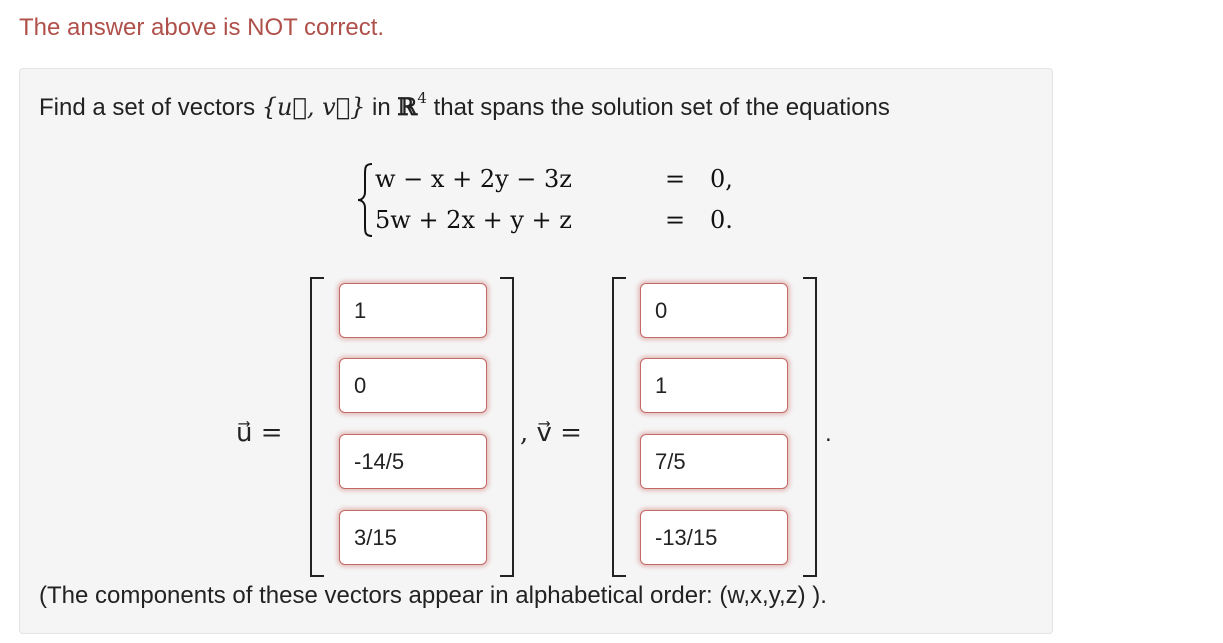  I want to click on vector-u-left-bracket, so click(317, 427).